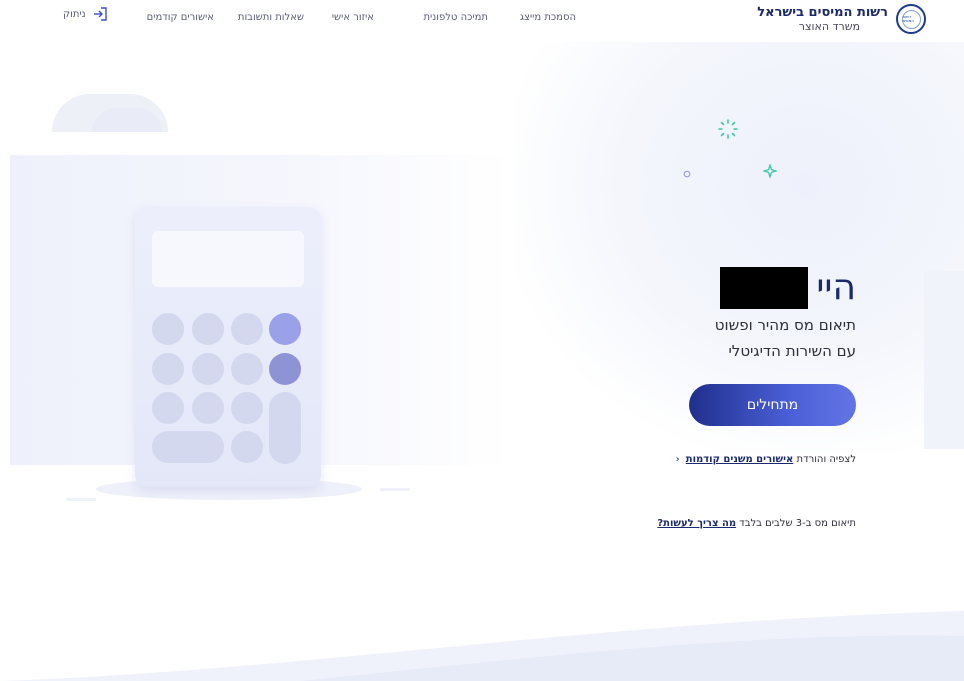 This screenshot has height=681, width=964. I want to click on brand-text: רשות המיסים בישראל משרד האוצר, so click(822, 19).